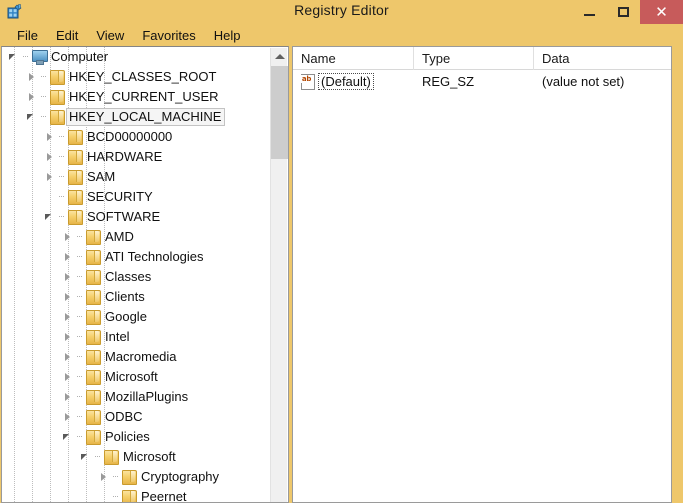 Image resolution: width=683 pixels, height=503 pixels. Describe the element at coordinates (127, 436) in the screenshot. I see `tree-item-label: Policies` at that location.